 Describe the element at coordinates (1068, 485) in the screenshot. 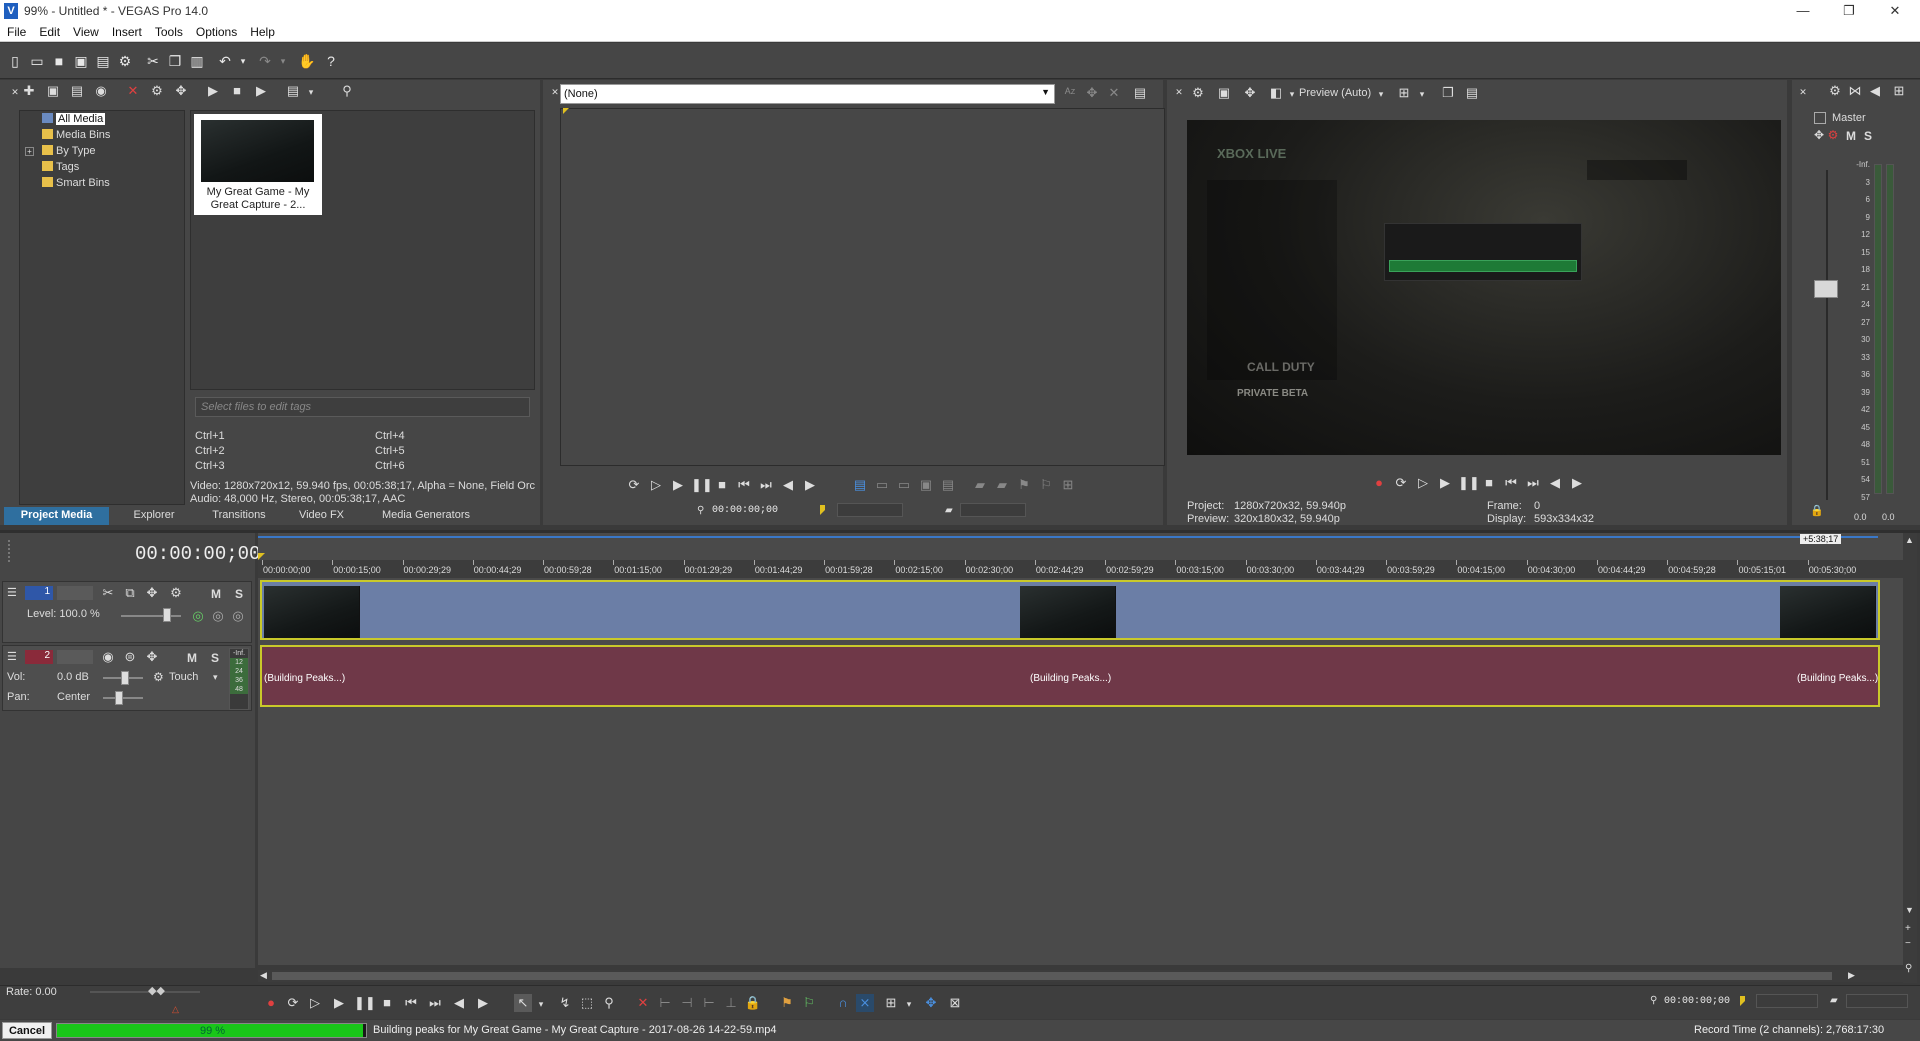

I see `trimmer-extra-icon: ⊞` at that location.